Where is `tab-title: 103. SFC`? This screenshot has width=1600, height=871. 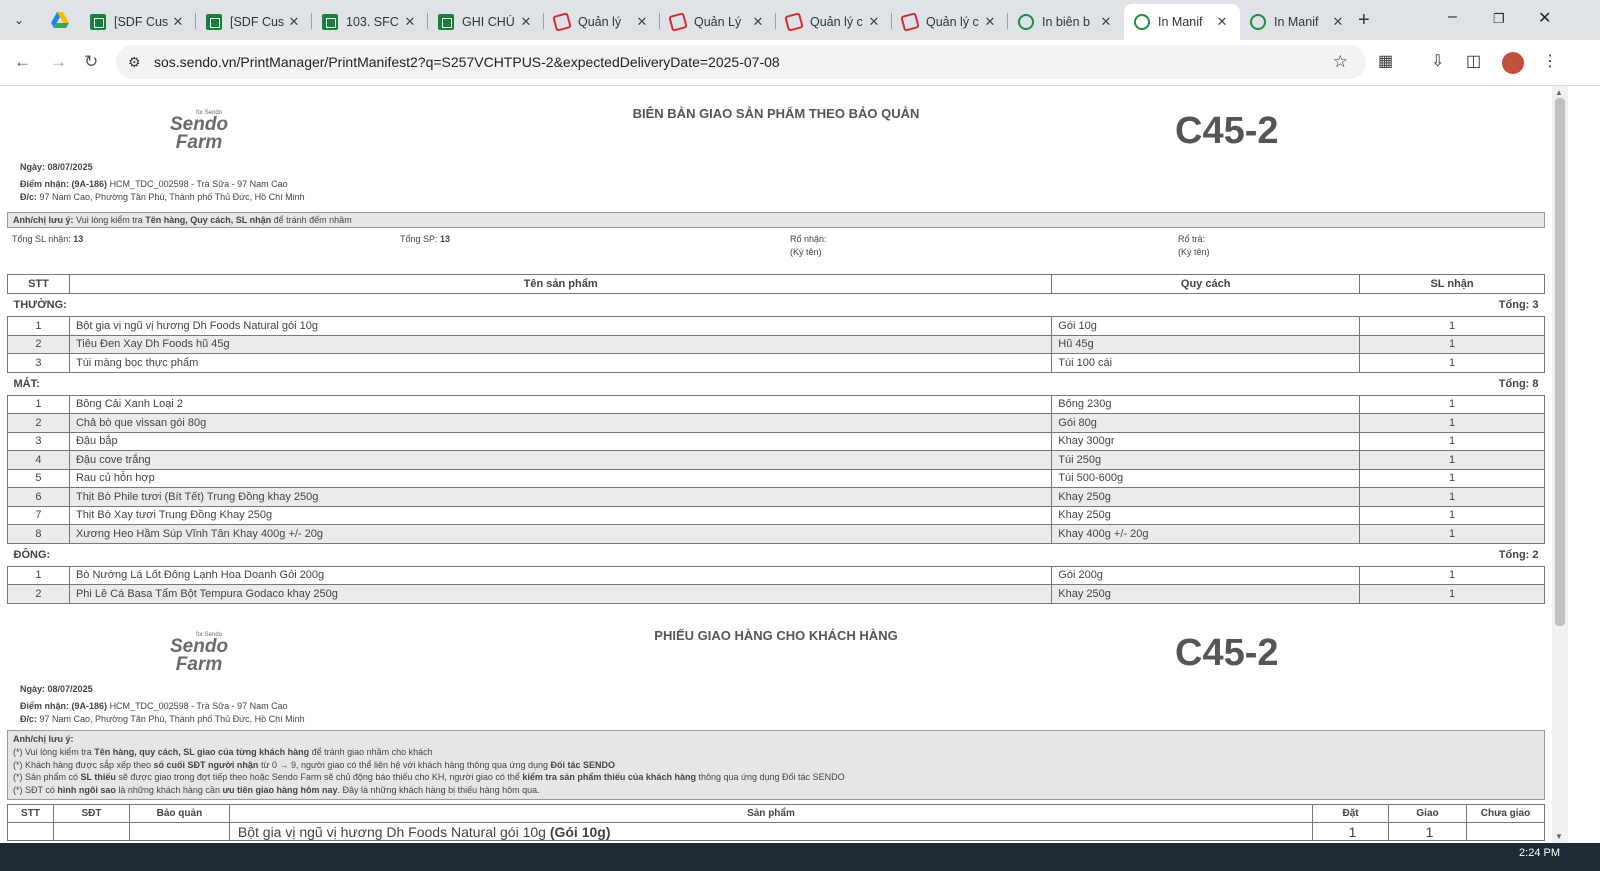 tab-title: 103. SFC is located at coordinates (372, 22).